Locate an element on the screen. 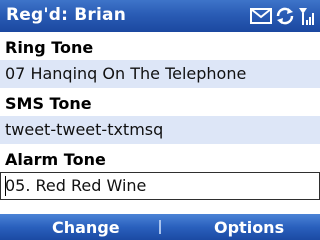  envelope-icon is located at coordinates (261, 16).